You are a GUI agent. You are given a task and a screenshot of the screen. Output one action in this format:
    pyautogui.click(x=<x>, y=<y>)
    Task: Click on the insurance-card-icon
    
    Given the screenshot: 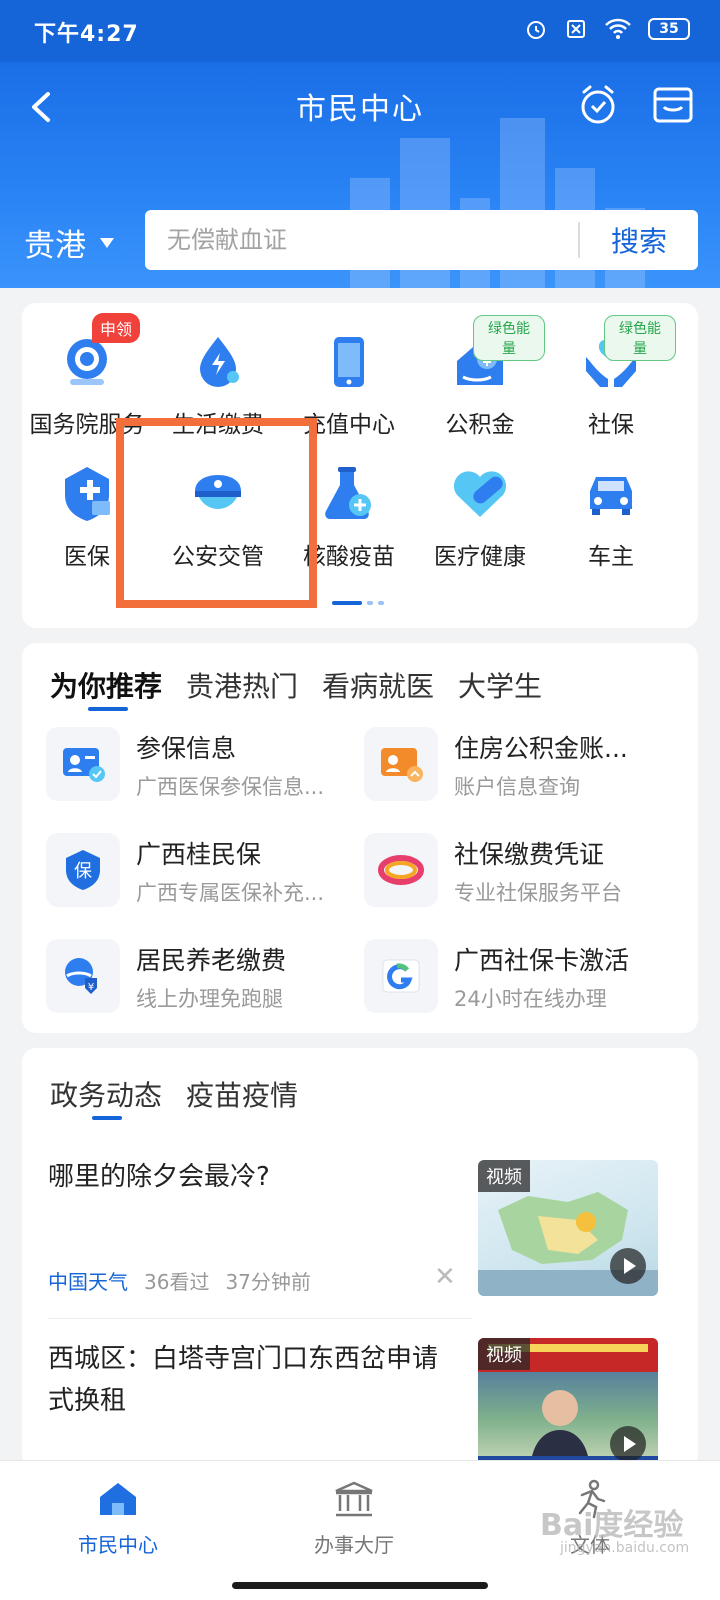 What is the action you would take?
    pyautogui.click(x=83, y=764)
    